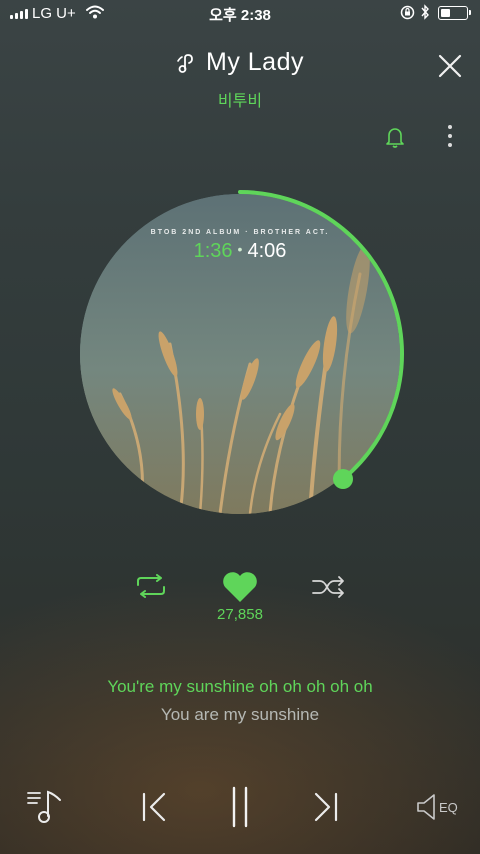 This screenshot has height=854, width=480. Describe the element at coordinates (329, 587) in the screenshot. I see `shuffle-icon` at that location.